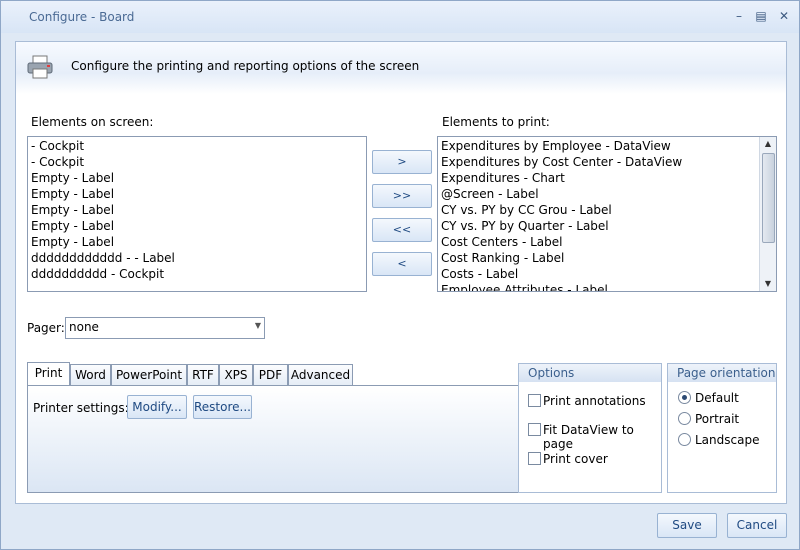 This screenshot has width=800, height=550. I want to click on scroll-up-icon: ▲, so click(768, 144).